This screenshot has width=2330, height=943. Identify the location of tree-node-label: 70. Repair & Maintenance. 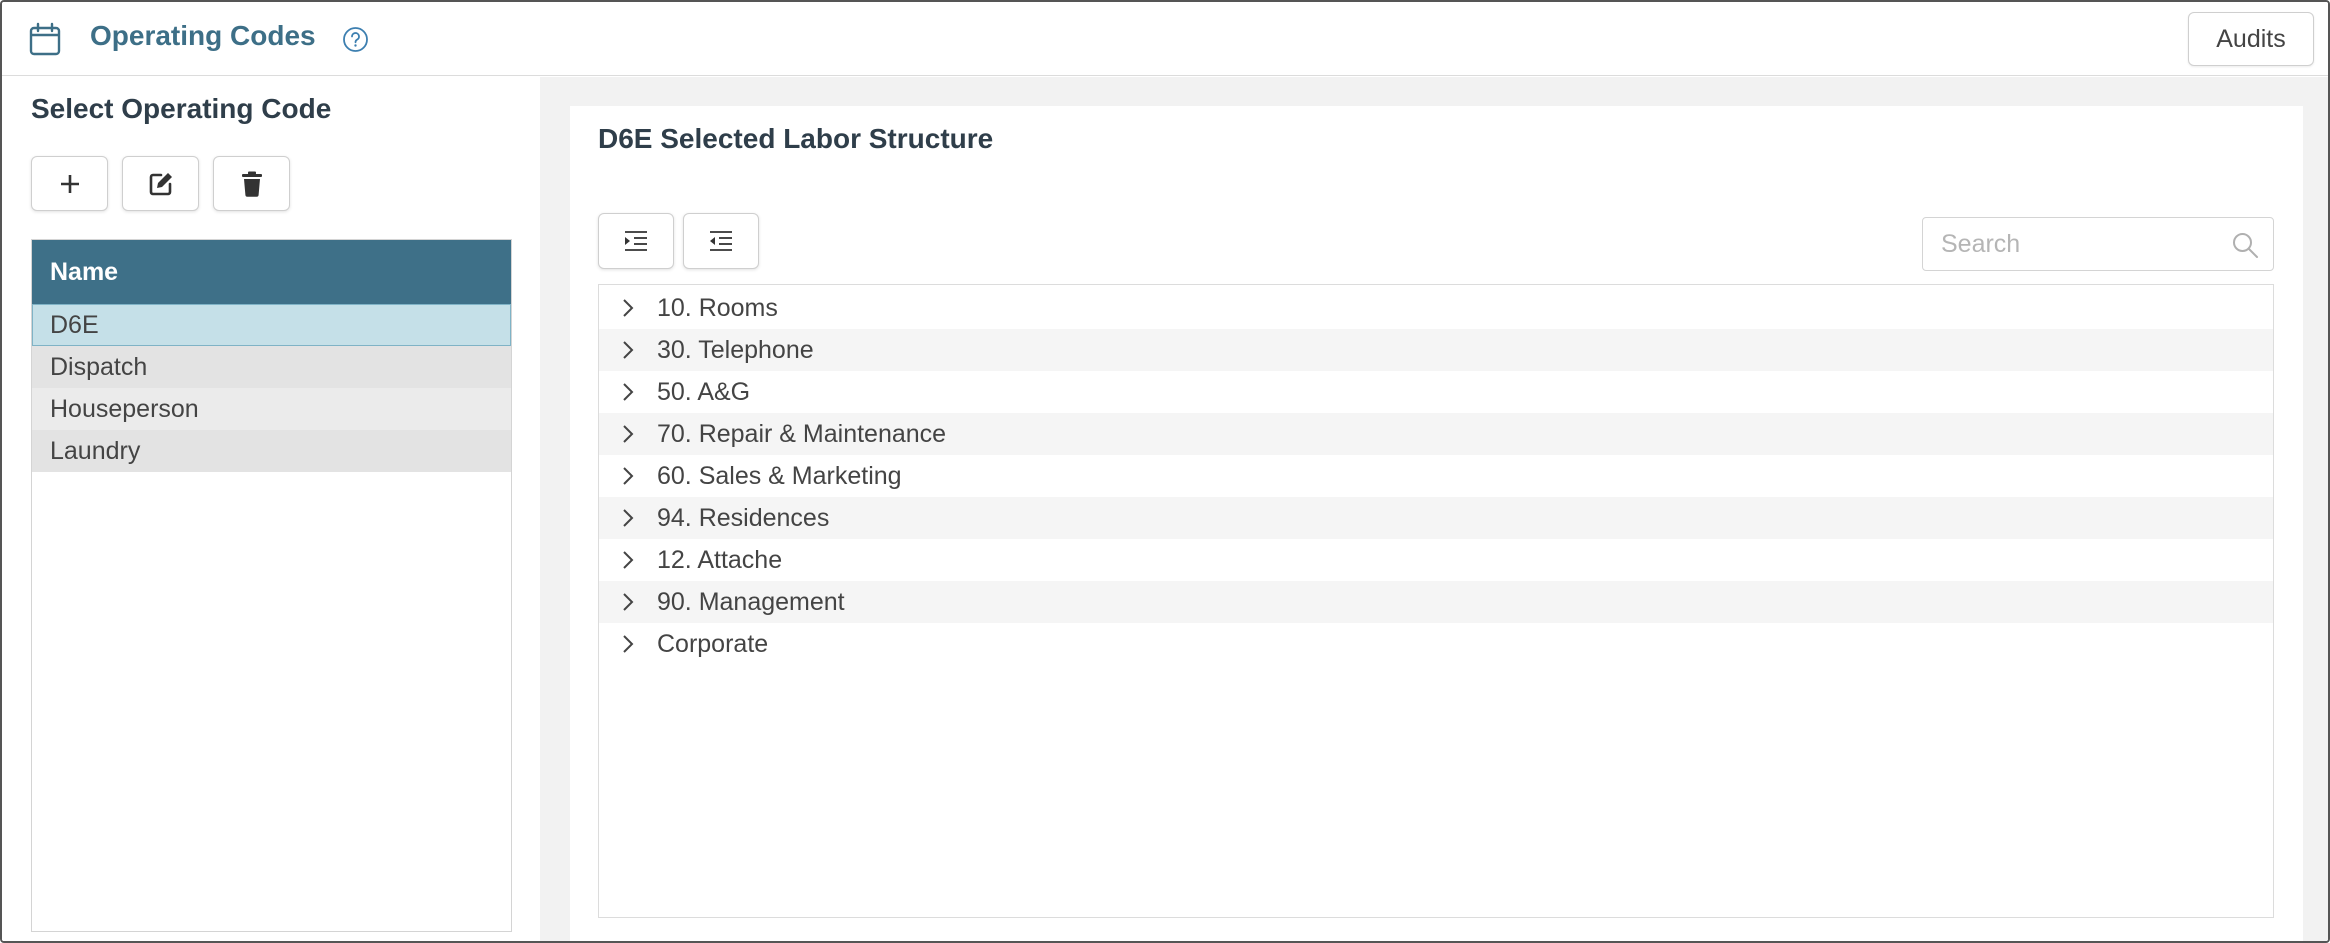
(802, 433).